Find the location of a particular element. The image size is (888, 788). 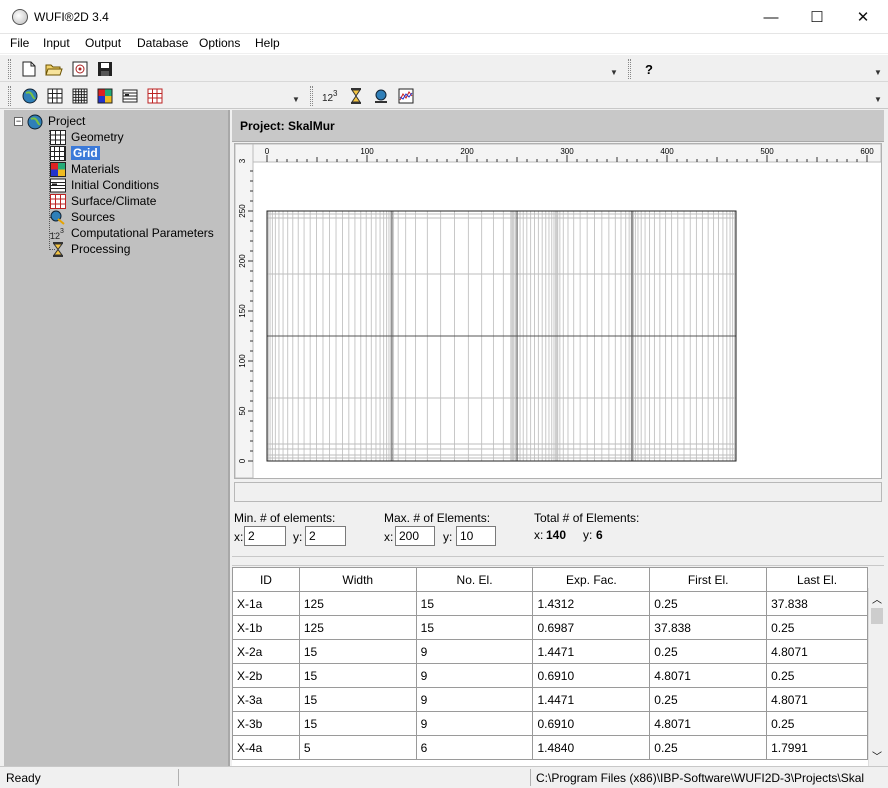

menu-database: Database is located at coordinates (162, 43).